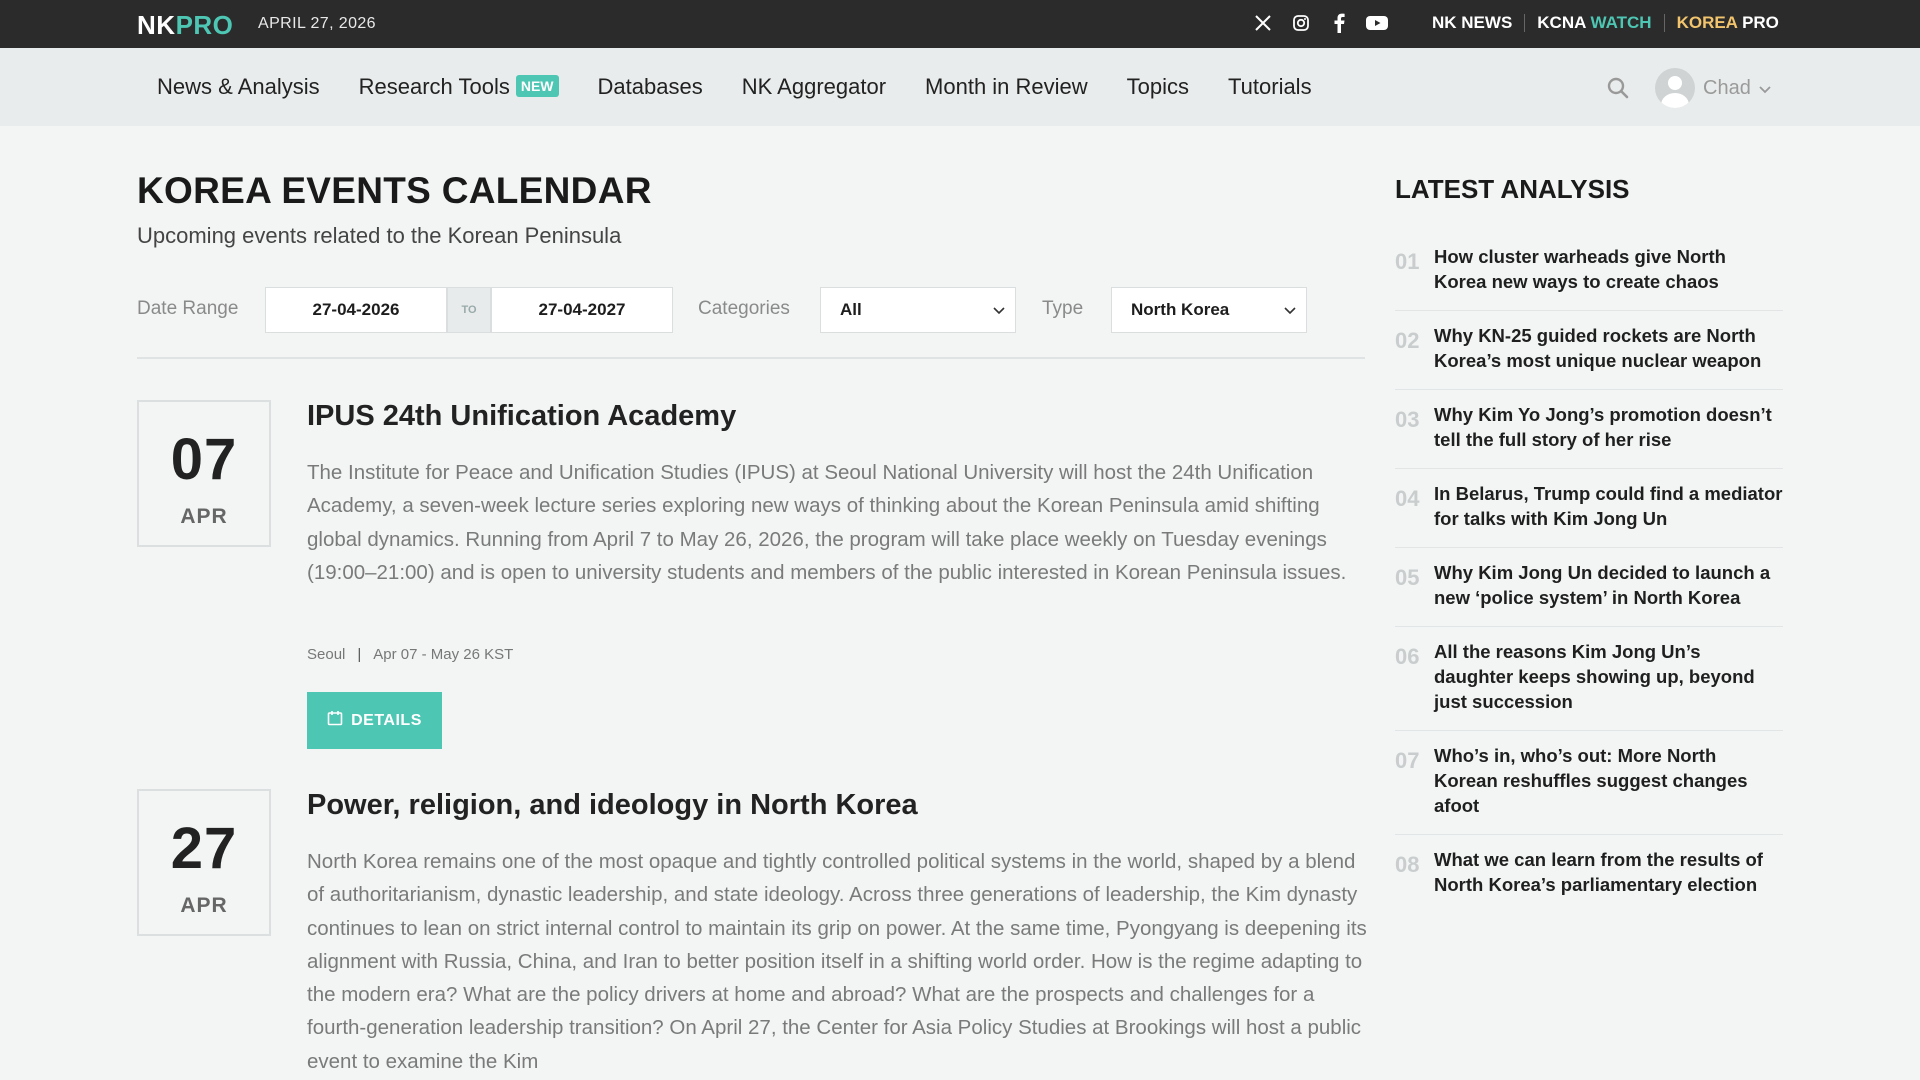 This screenshot has width=1920, height=1080. What do you see at coordinates (394, 190) in the screenshot?
I see `page-title: KOREA EVENTS CALENDAR` at bounding box center [394, 190].